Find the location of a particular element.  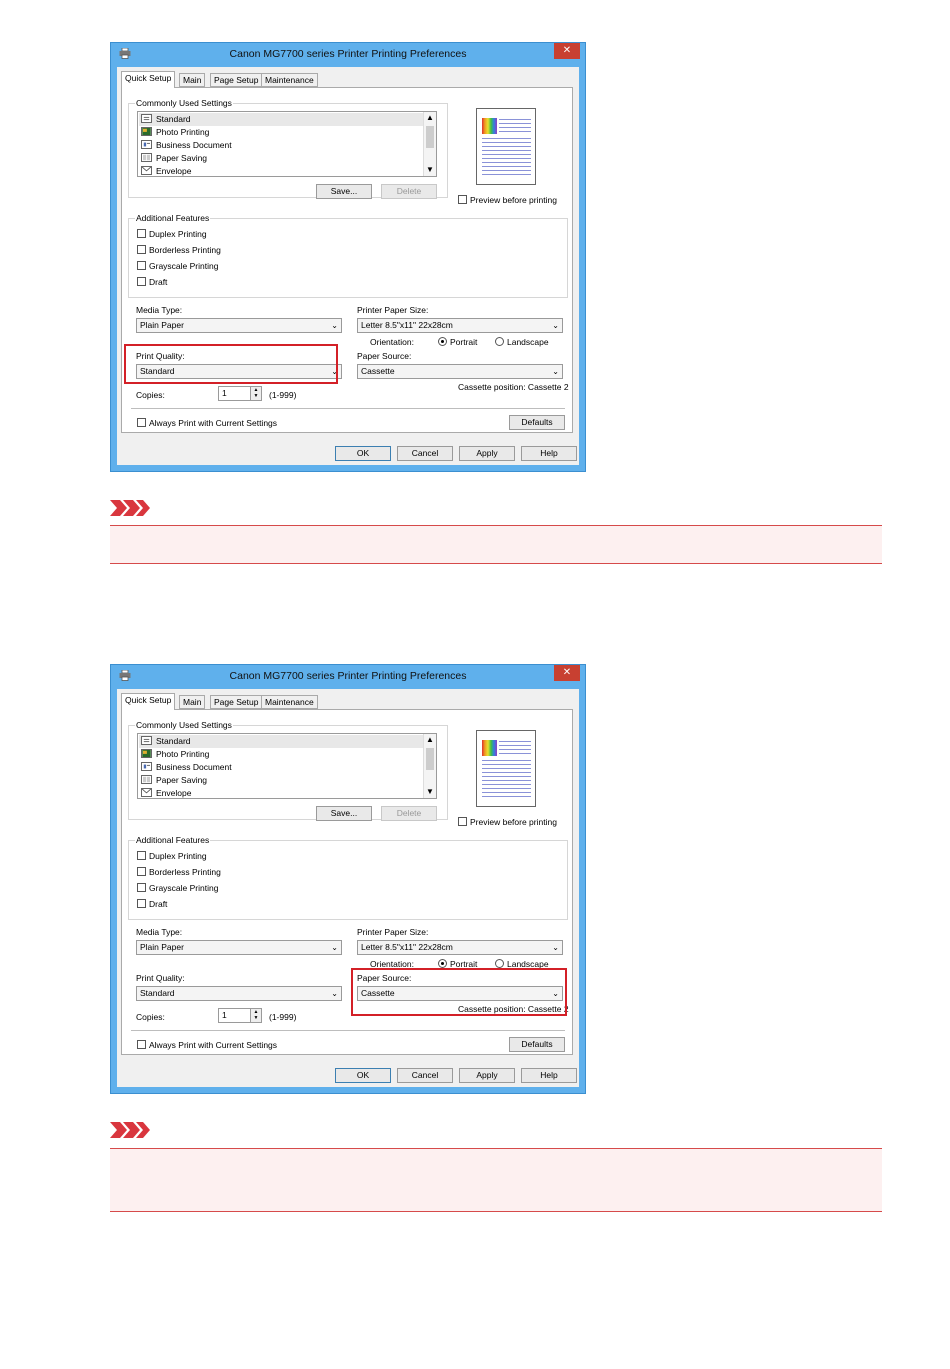

paper-saving-icon is located at coordinates (146, 779).